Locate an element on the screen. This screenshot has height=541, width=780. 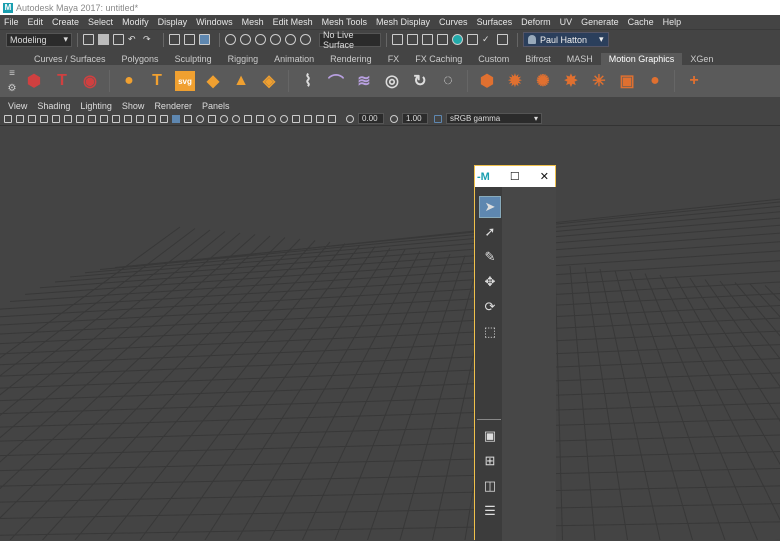
menu-select: Select is located at coordinates (100, 22).